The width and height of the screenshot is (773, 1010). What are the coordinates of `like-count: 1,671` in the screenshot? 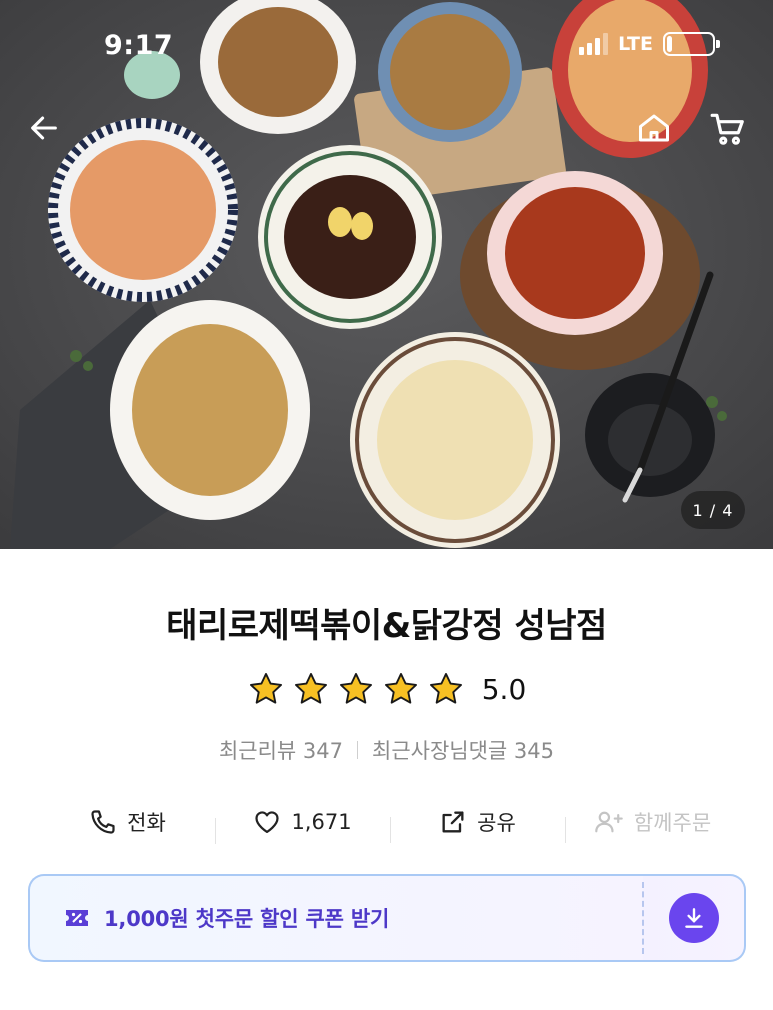 It's located at (321, 822).